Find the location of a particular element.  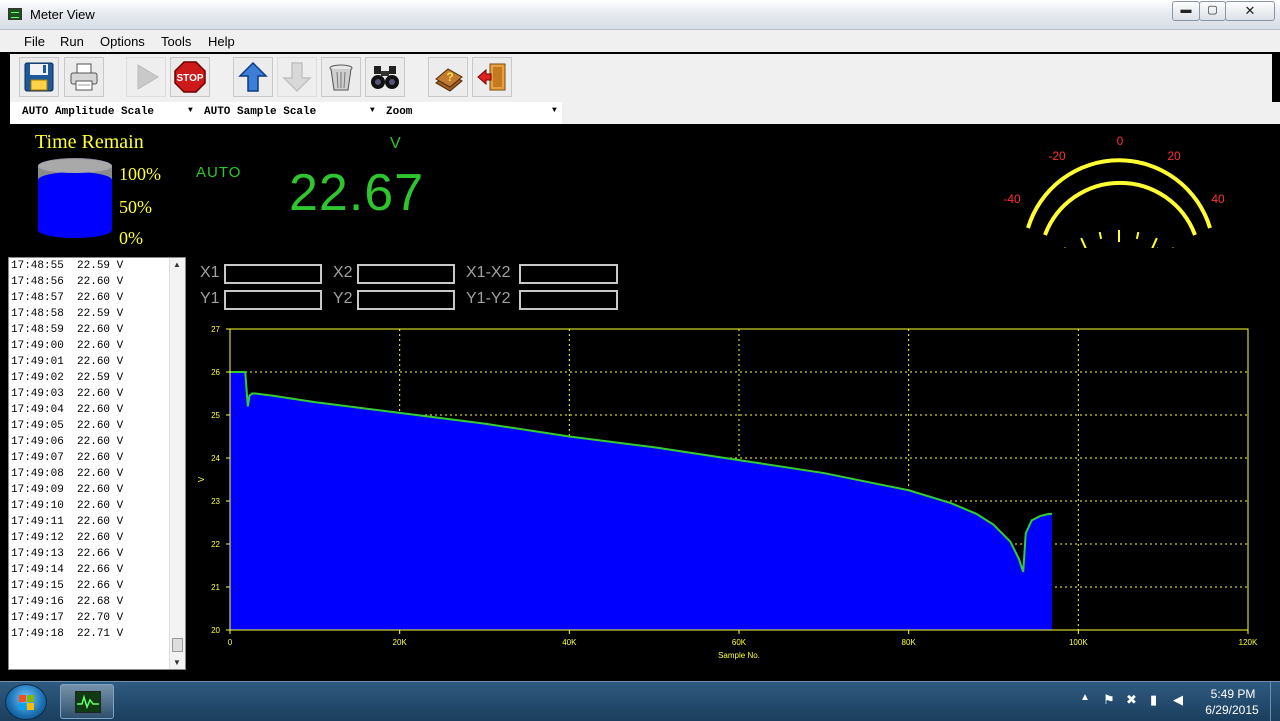

help-book-icon: ? is located at coordinates (448, 77).